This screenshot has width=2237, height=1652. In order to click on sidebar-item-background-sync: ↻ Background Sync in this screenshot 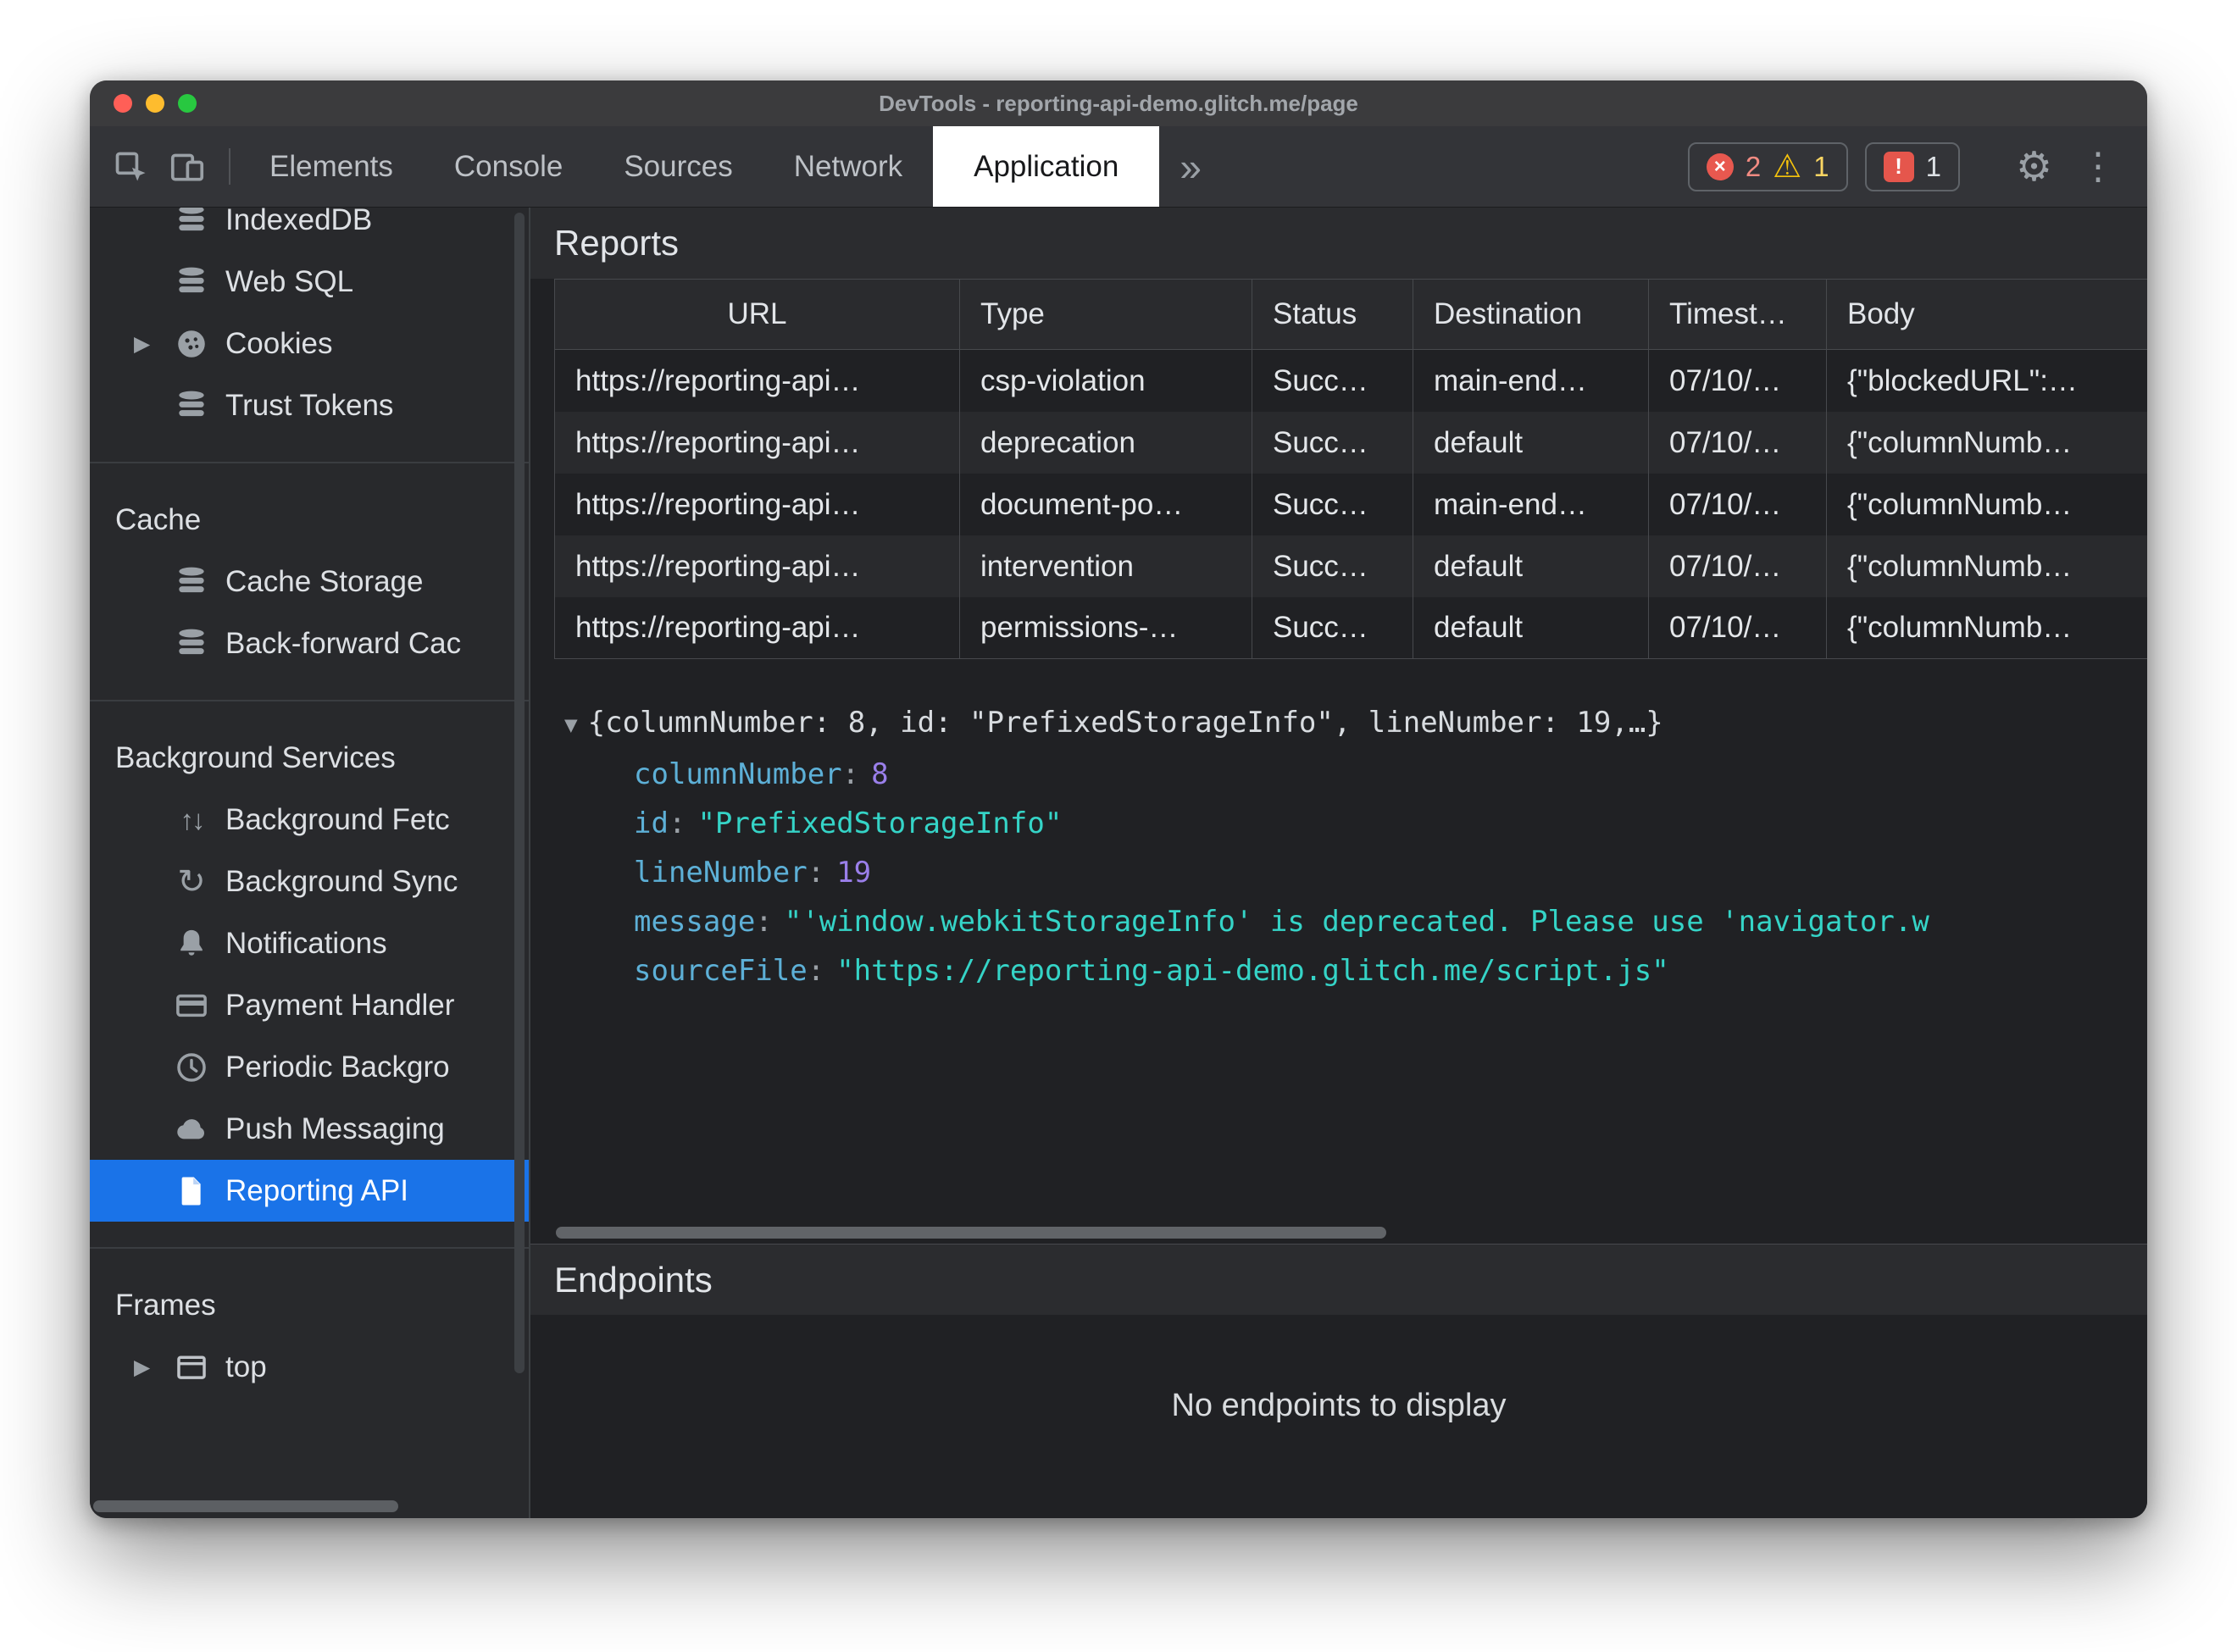, I will do `click(309, 881)`.